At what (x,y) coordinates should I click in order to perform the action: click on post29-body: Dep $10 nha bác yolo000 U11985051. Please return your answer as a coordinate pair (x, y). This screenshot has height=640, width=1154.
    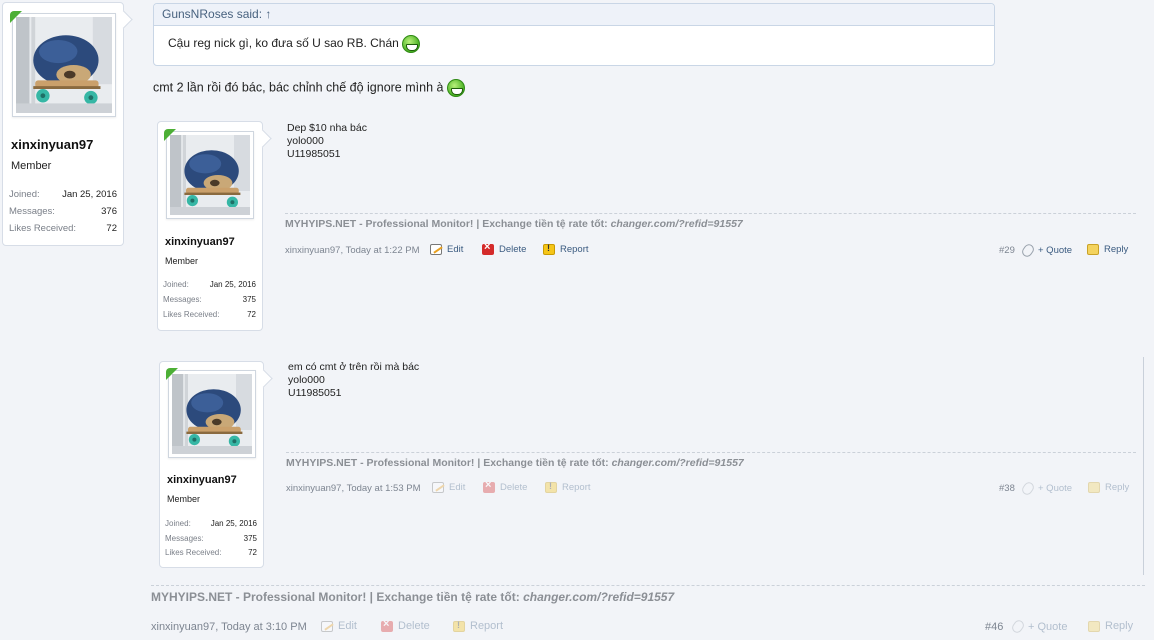
    Looking at the image, I should click on (327, 141).